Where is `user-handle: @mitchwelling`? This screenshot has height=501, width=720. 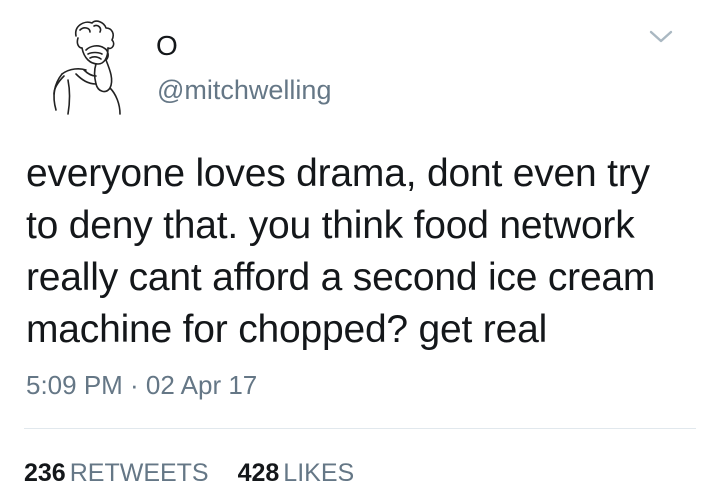 user-handle: @mitchwelling is located at coordinates (244, 90).